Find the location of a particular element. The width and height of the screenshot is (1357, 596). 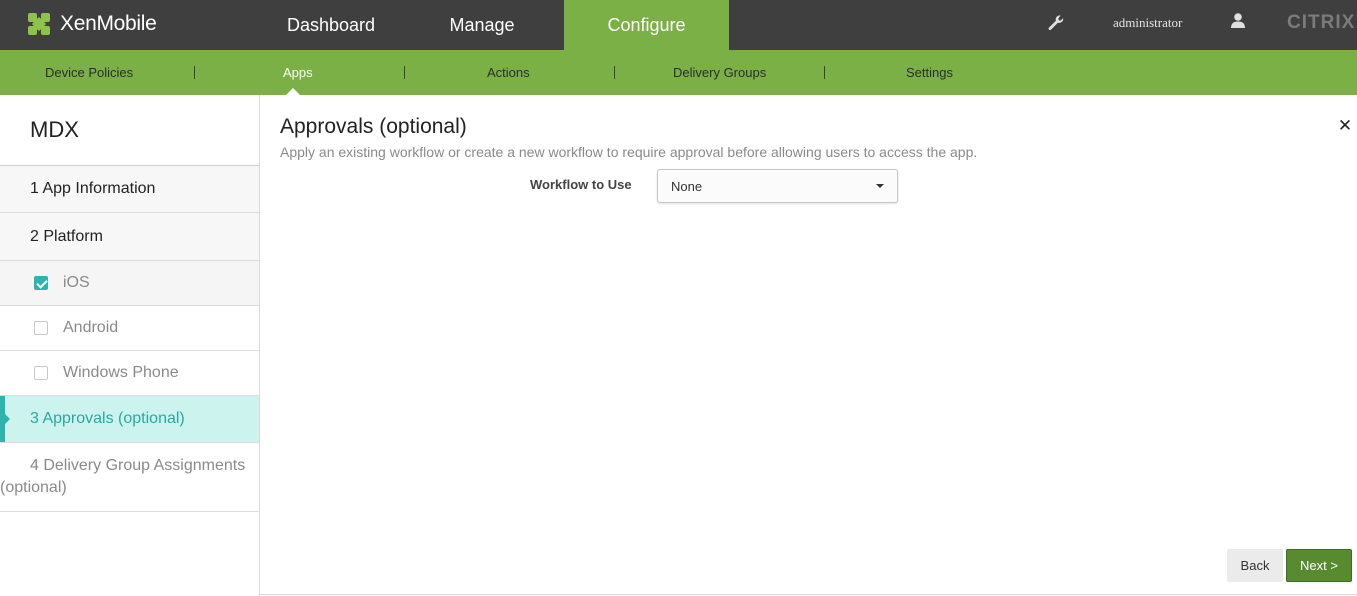

active-subnav-indicator is located at coordinates (293, 91).